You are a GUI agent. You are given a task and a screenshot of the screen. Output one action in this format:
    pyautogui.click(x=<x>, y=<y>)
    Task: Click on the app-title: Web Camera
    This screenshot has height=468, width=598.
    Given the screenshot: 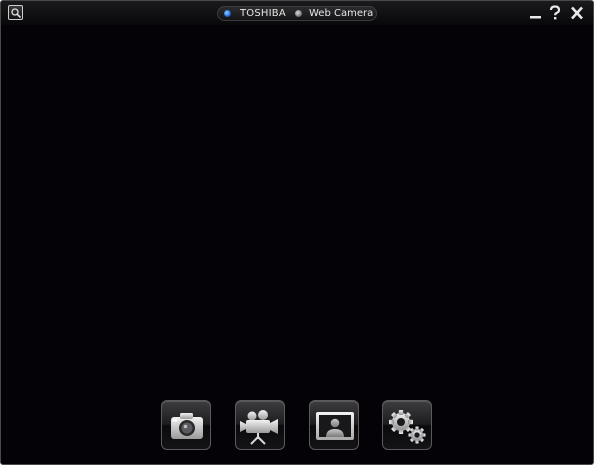 What is the action you would take?
    pyautogui.click(x=341, y=13)
    